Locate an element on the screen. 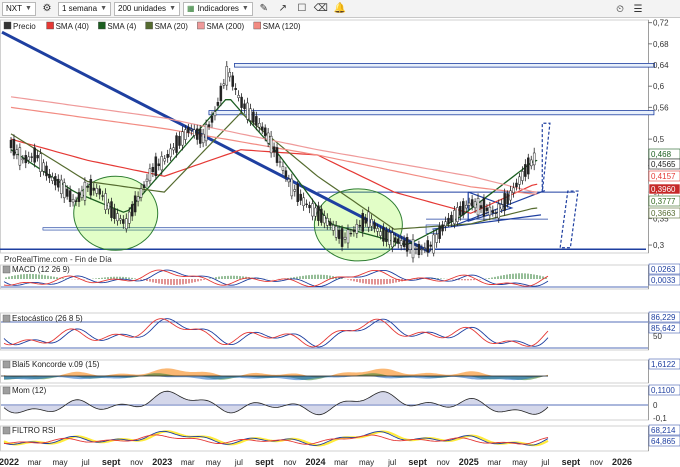 The height and width of the screenshot is (467, 680). time-axis-label: 2025 is located at coordinates (469, 462).